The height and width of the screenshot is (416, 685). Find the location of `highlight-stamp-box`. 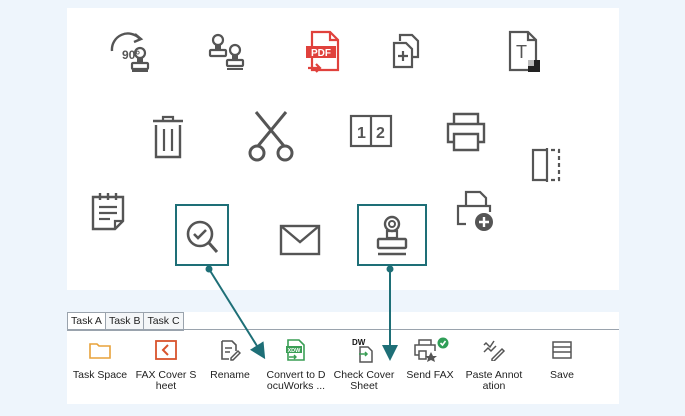

highlight-stamp-box is located at coordinates (392, 235).